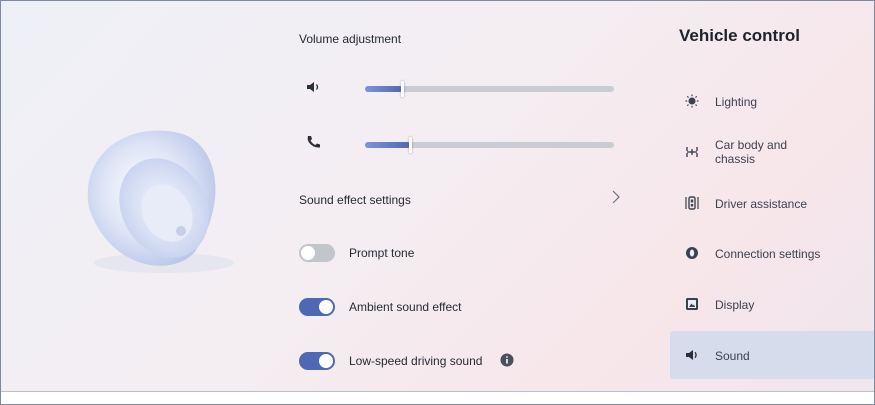 The image size is (875, 405). Describe the element at coordinates (692, 253) in the screenshot. I see `connection-icon` at that location.